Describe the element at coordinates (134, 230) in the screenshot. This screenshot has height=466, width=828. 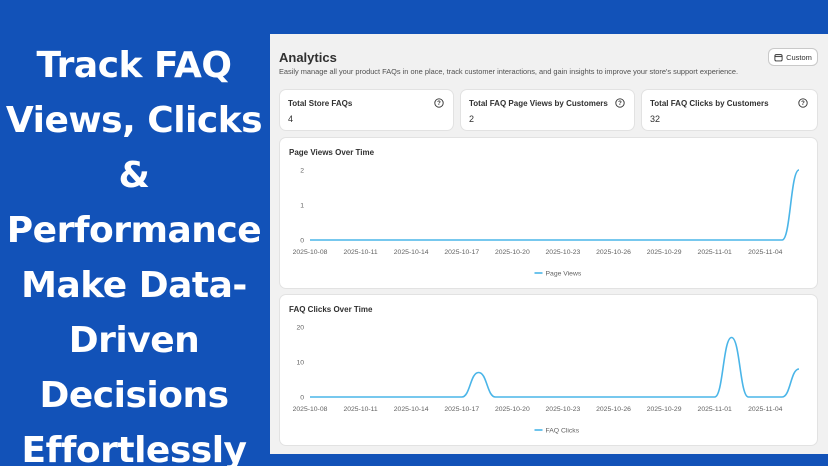
I see `promo-line: Performance` at that location.